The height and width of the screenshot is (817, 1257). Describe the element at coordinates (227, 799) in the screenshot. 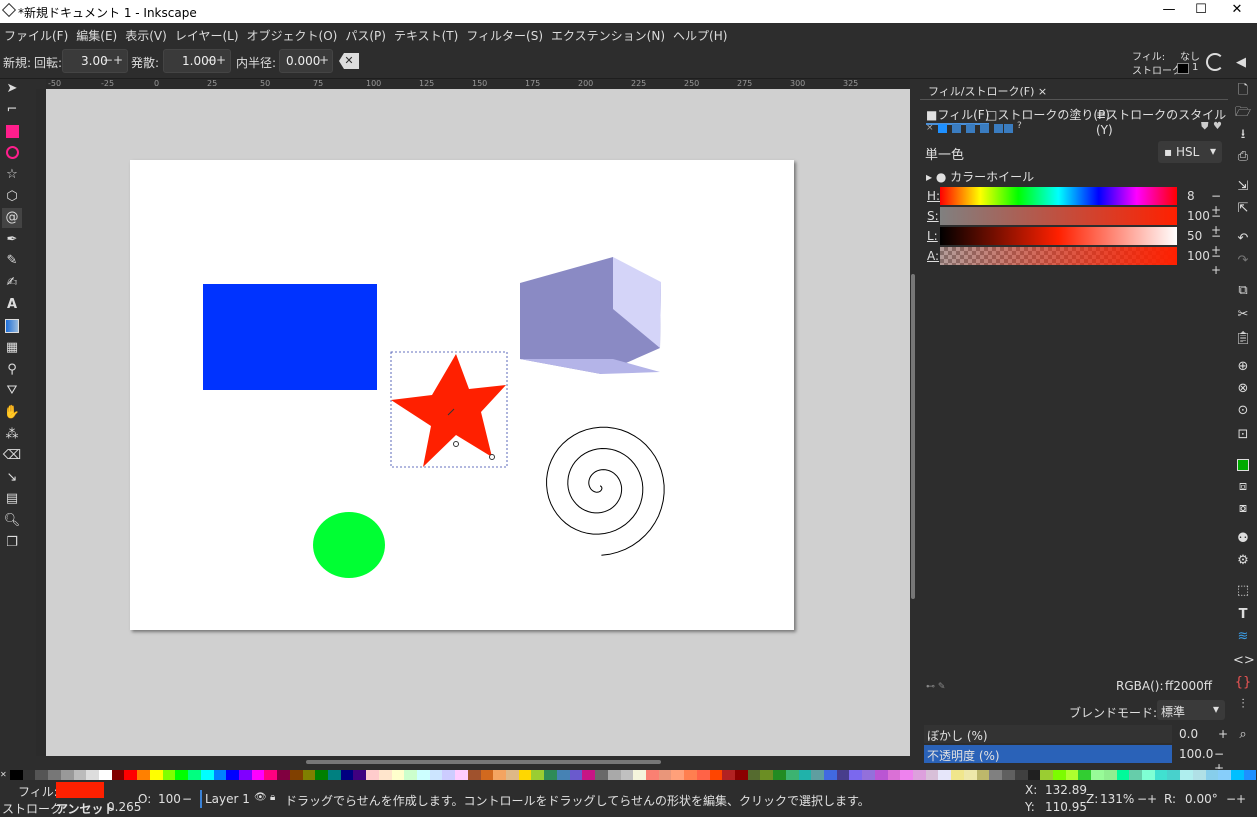

I see `current-layer: Layer 1` at that location.